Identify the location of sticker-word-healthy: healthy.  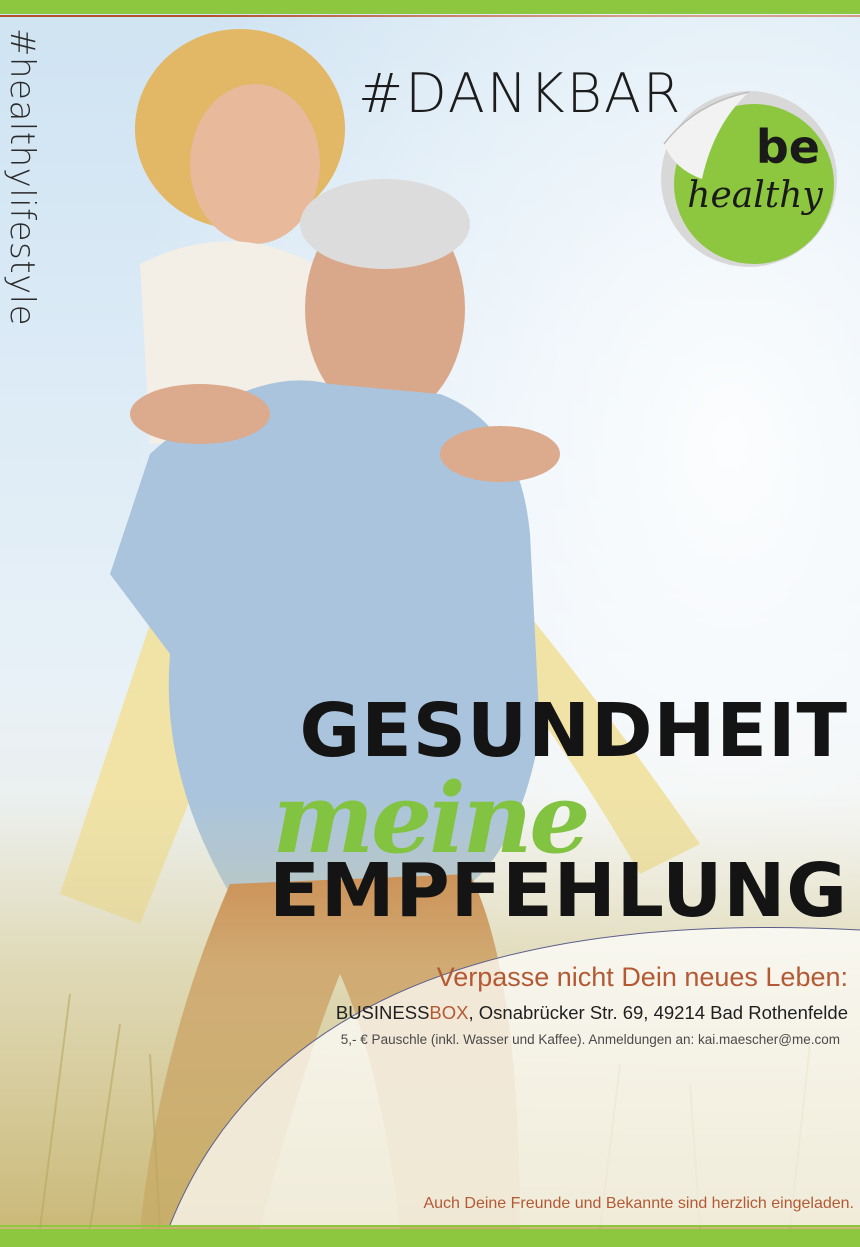
(755, 195).